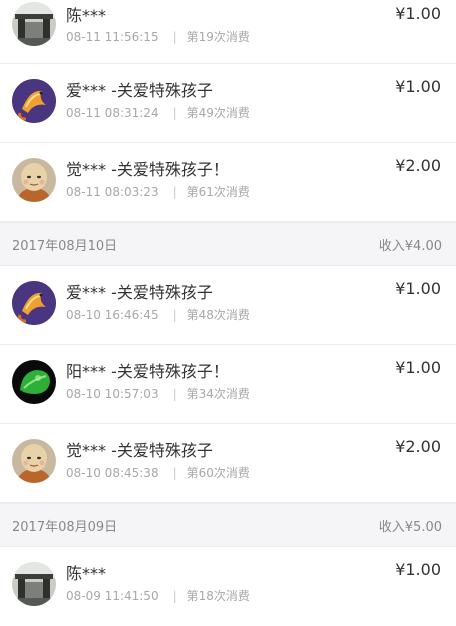 The image size is (456, 626). I want to click on record-count: 第61次消费, so click(218, 192).